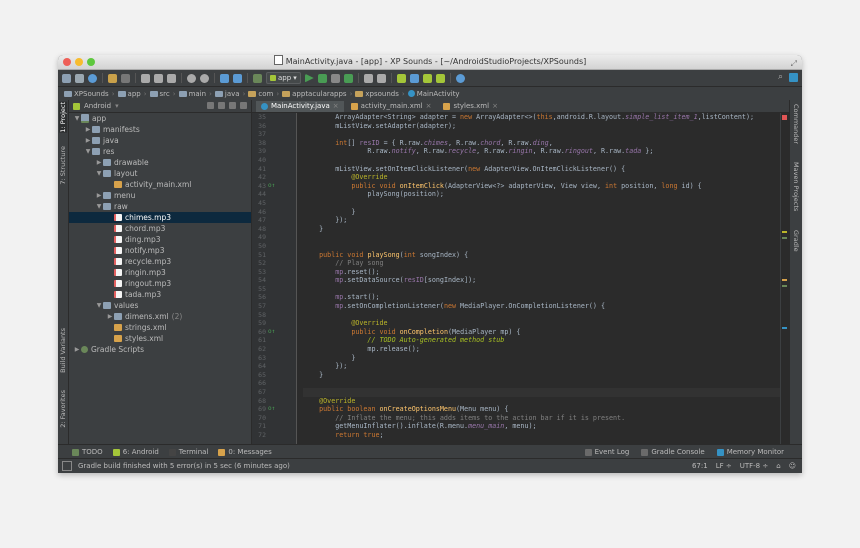 This screenshot has width=860, height=548. Describe the element at coordinates (232, 105) in the screenshot. I see `gear-icon` at that location.